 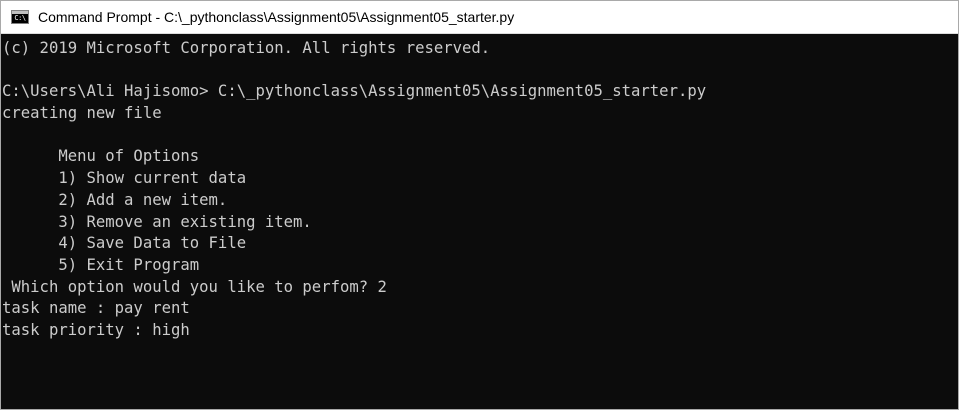 I want to click on icon-glyph: C:\, so click(x=20, y=18).